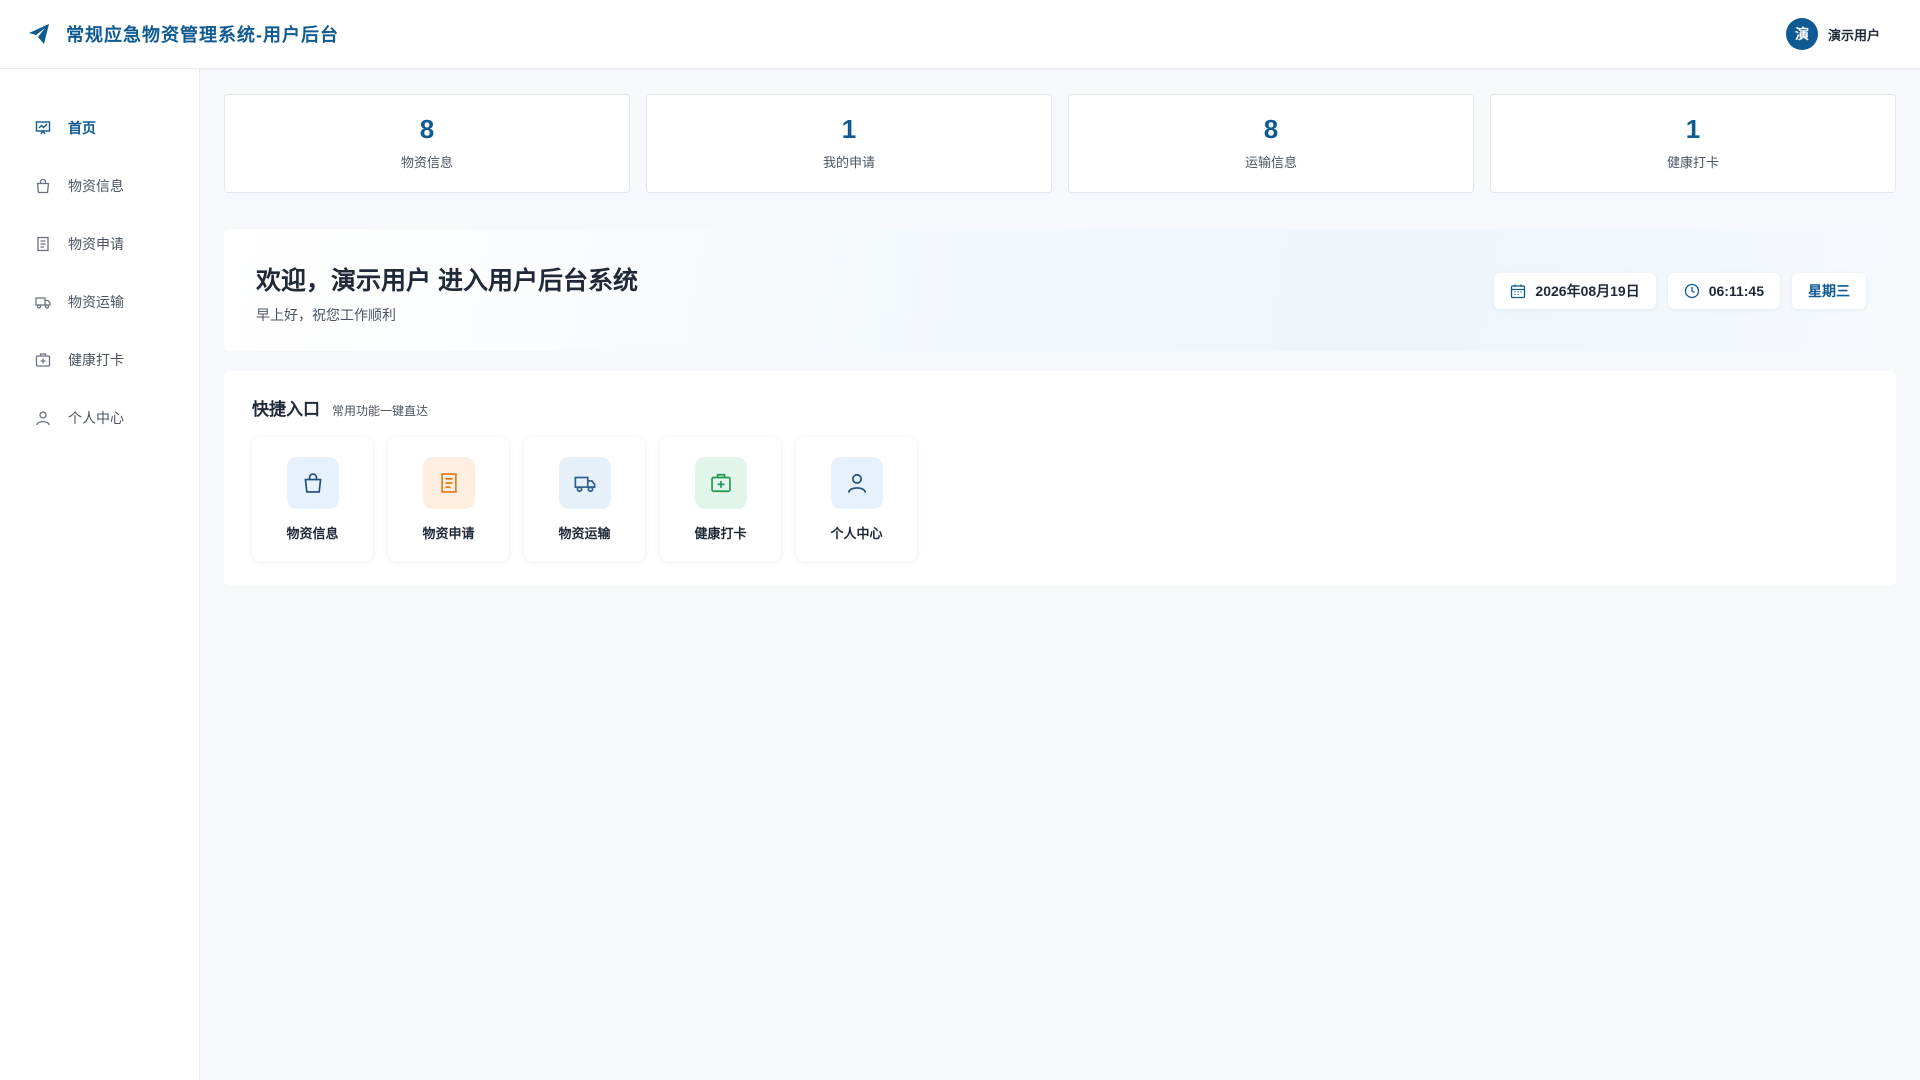 This screenshot has height=1080, width=1920. I want to click on sidebar-item-application: 物资申请, so click(99, 244).